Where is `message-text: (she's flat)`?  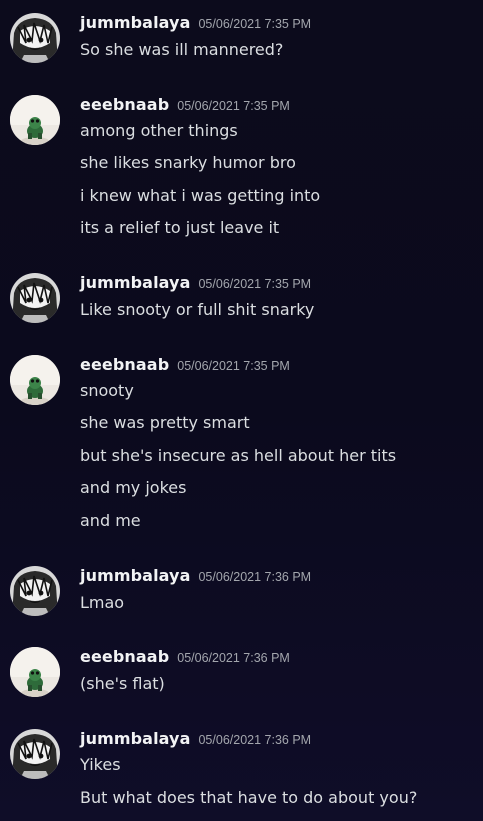 message-text: (she's flat) is located at coordinates (122, 683).